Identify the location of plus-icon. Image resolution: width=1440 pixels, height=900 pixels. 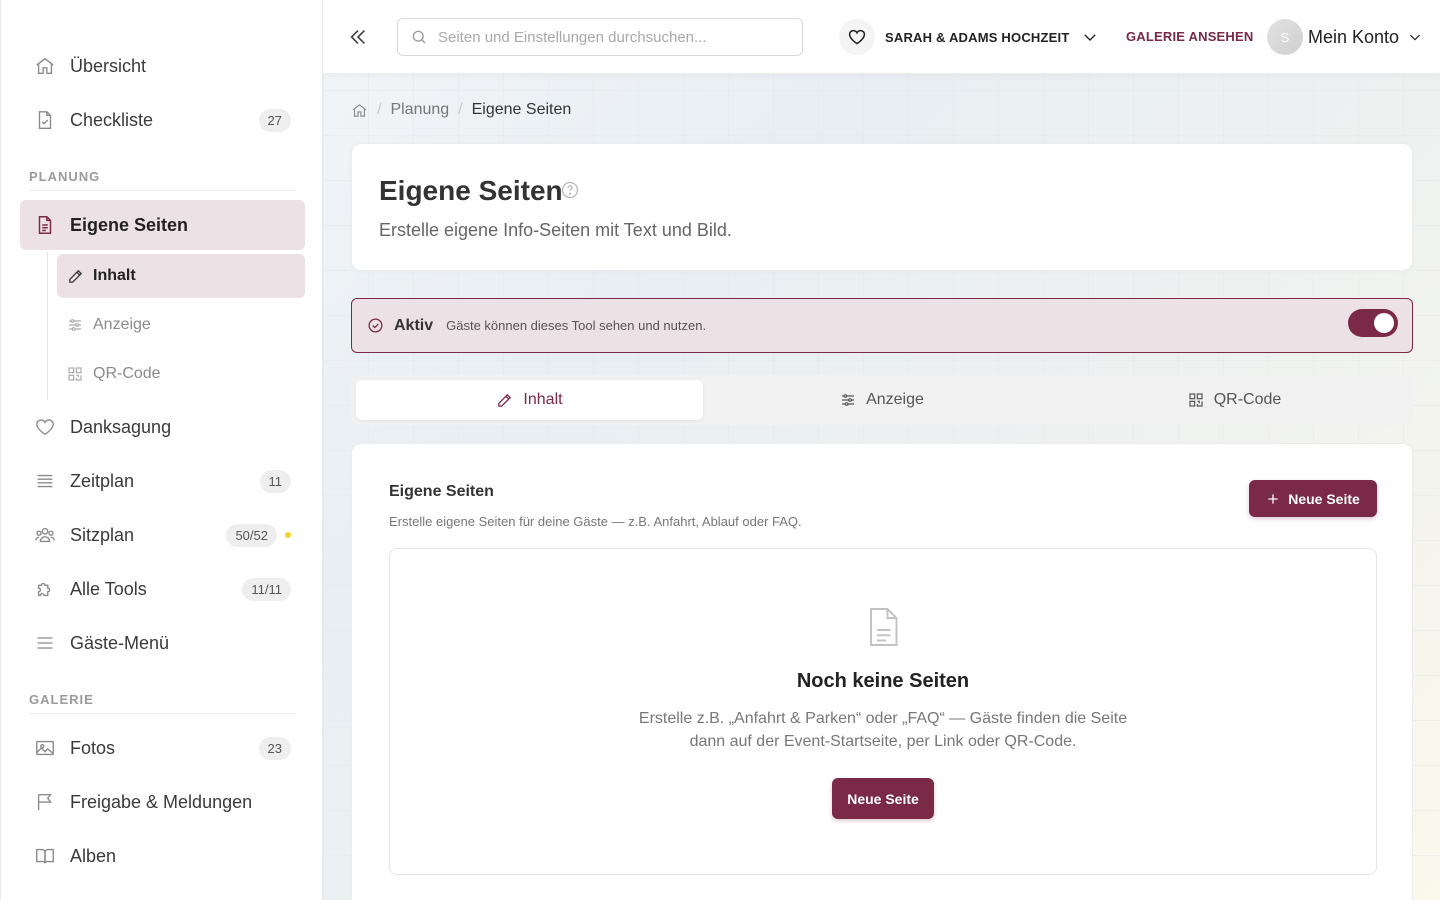
(1273, 499).